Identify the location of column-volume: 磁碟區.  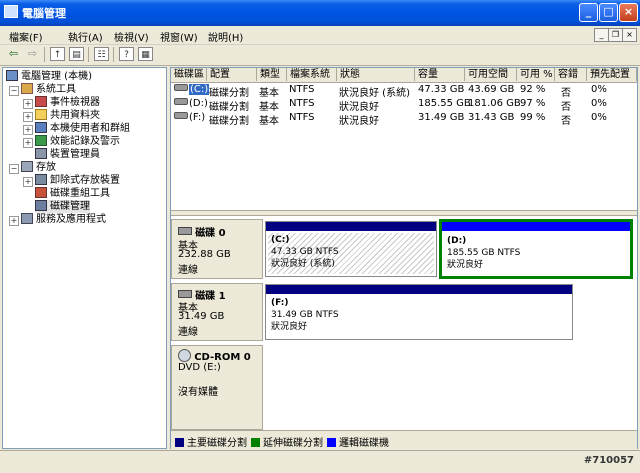
(189, 74).